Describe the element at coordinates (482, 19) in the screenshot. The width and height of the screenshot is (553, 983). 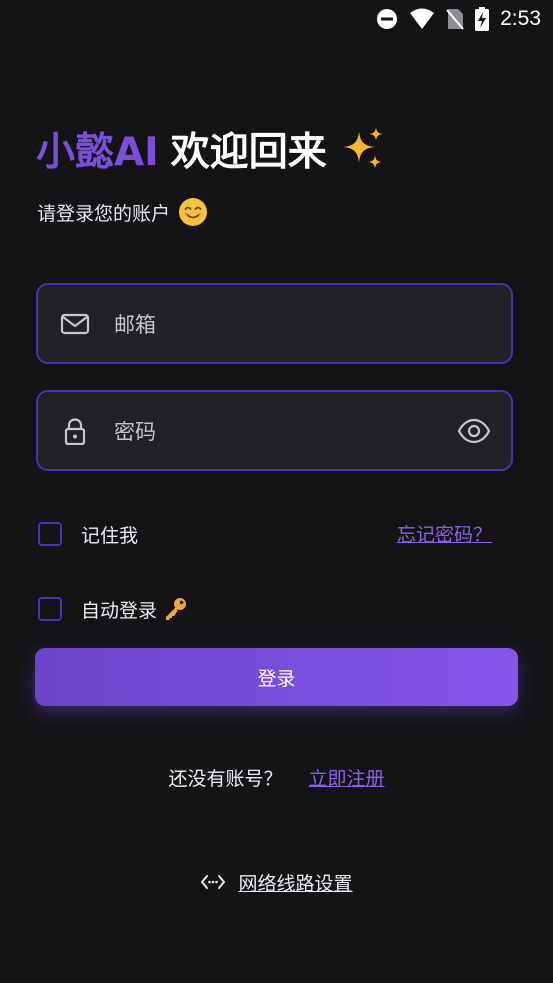
I see `battery-charging-icon` at that location.